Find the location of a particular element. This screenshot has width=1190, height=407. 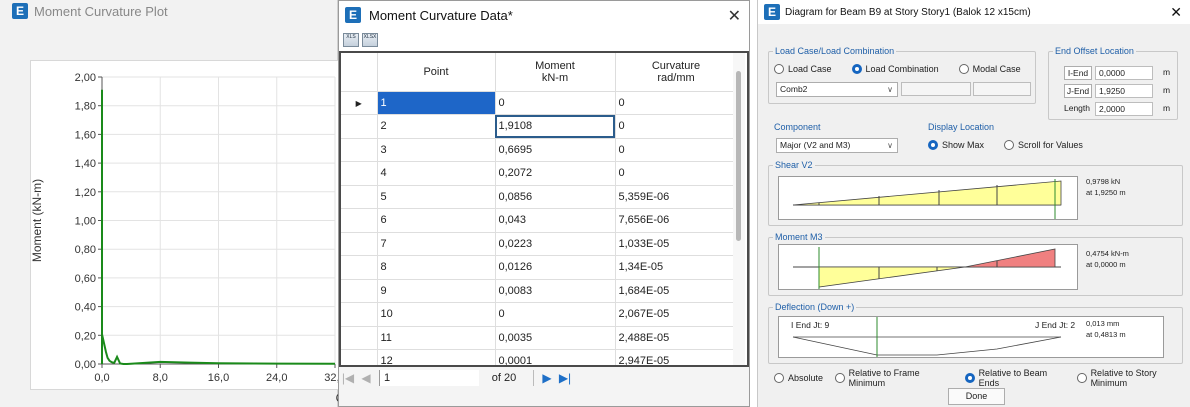

table-row: 5 0,0856 5,359E-06 is located at coordinates (539, 196).